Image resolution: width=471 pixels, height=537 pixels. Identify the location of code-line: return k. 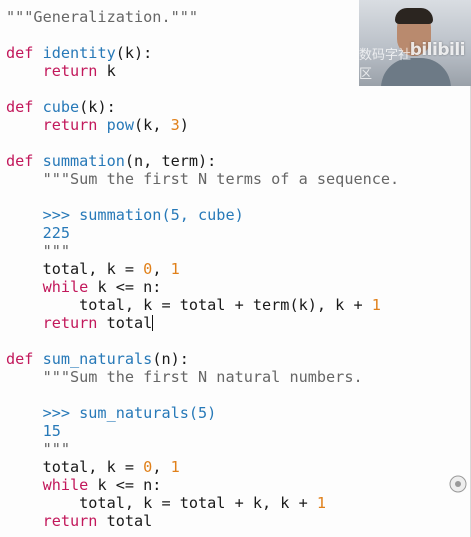
(202, 71).